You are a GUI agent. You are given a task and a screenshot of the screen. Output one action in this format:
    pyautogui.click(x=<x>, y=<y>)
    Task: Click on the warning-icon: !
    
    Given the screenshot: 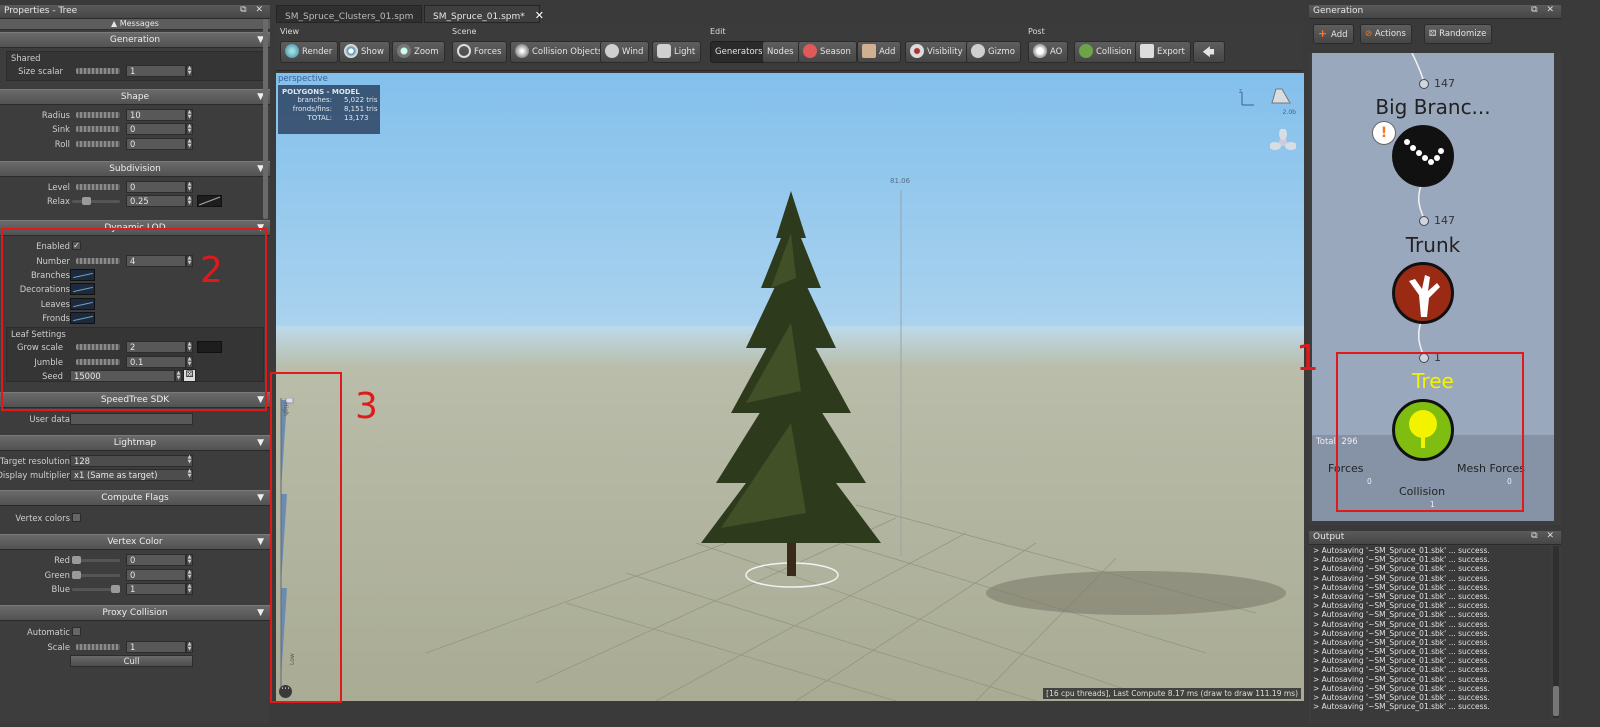 What is the action you would take?
    pyautogui.click(x=1384, y=133)
    